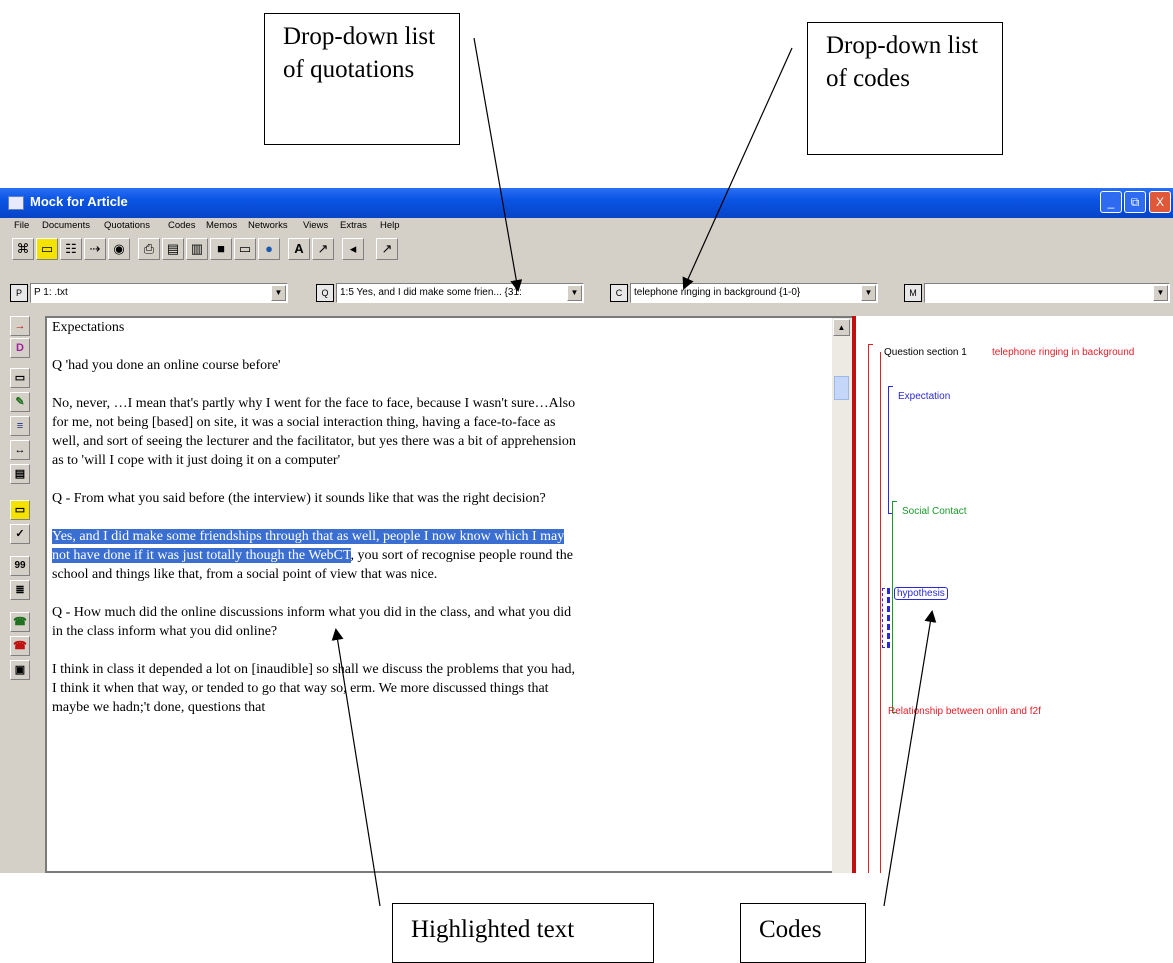  What do you see at coordinates (737, 168) in the screenshot?
I see `arrow-codes` at bounding box center [737, 168].